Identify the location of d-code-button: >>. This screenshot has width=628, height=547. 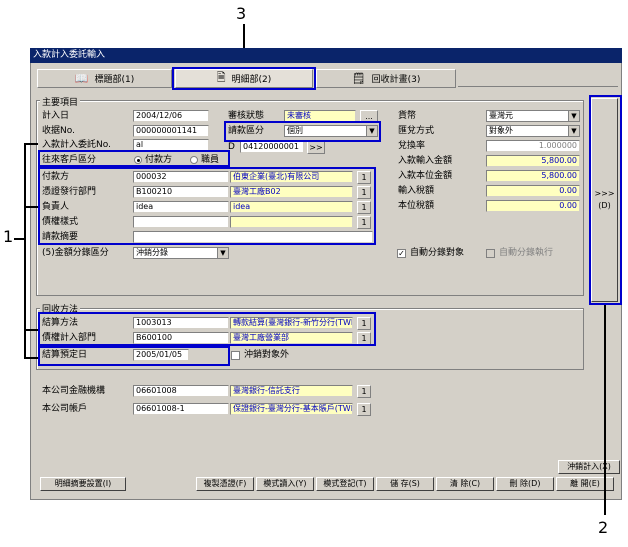
(316, 147).